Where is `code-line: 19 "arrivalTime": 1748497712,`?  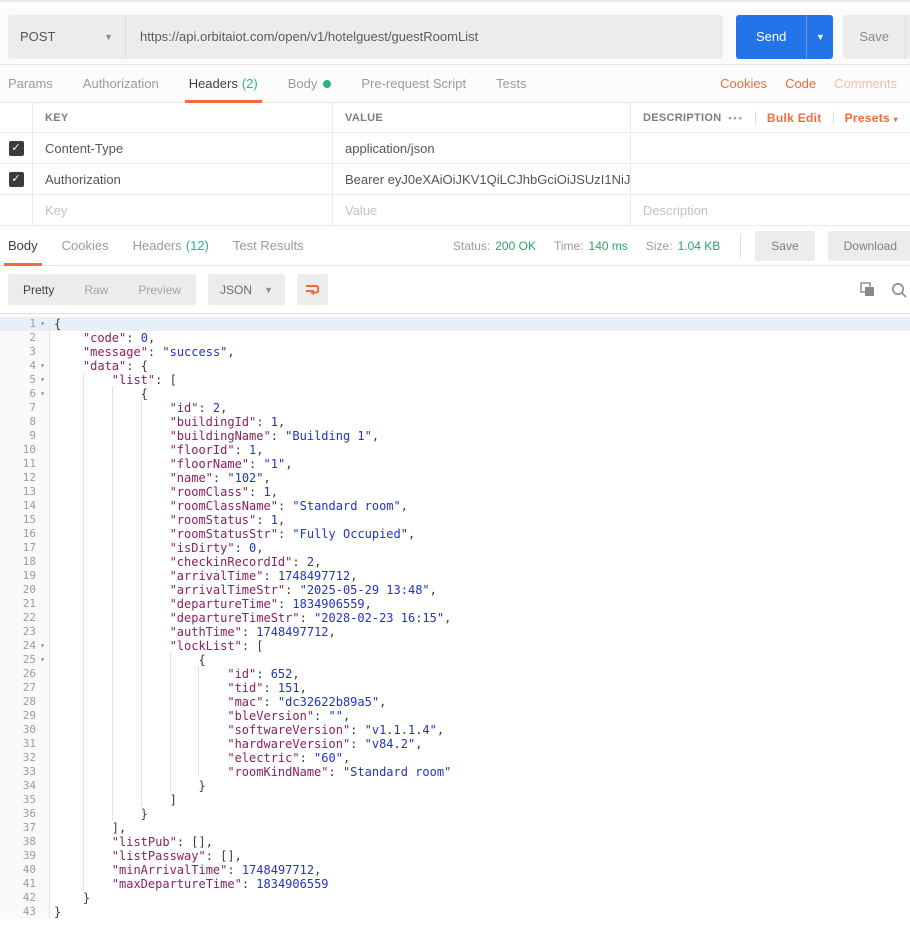 code-line: 19 "arrivalTime": 1748497712, is located at coordinates (455, 576).